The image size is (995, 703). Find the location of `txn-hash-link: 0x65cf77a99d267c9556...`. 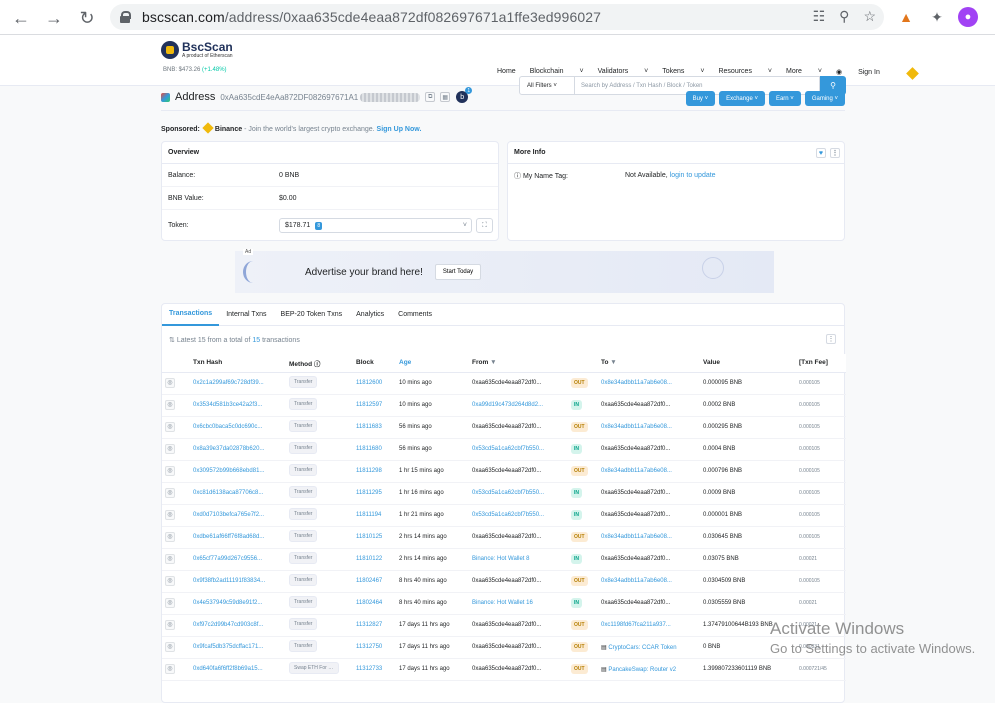

txn-hash-link: 0x65cf77a99d267c9556... is located at coordinates (227, 559).